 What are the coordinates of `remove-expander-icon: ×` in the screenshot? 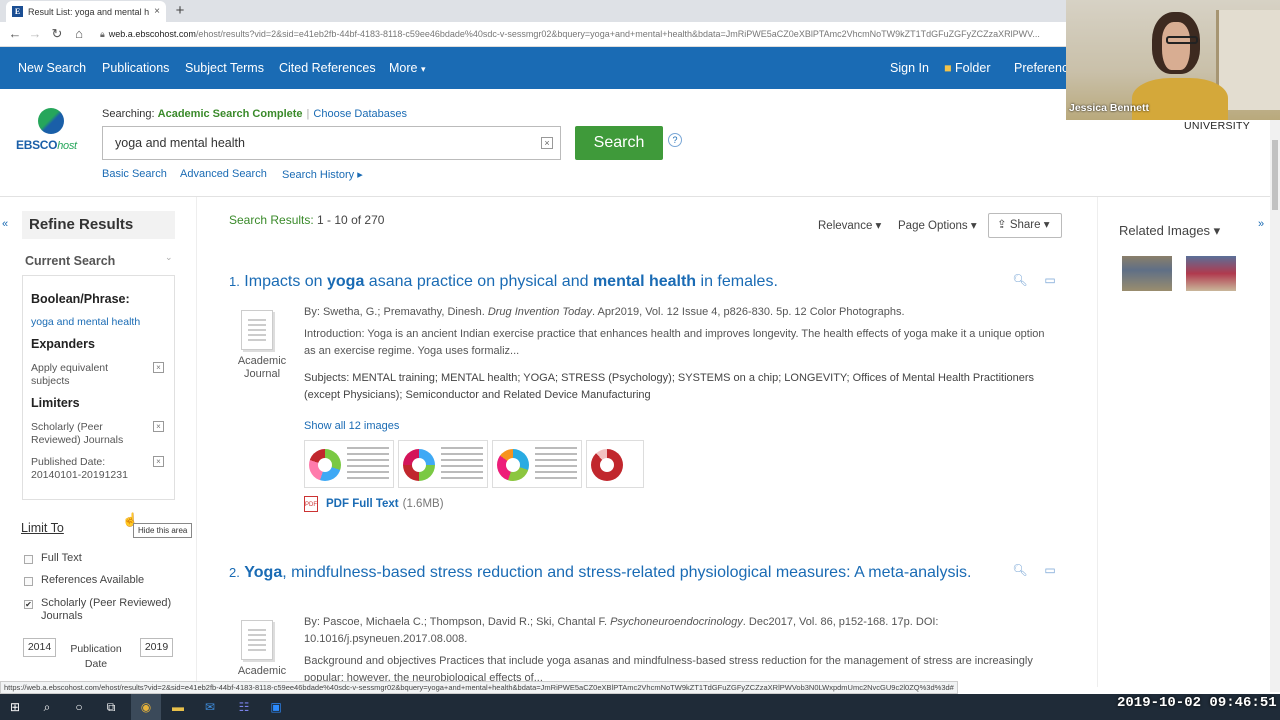 It's located at (158, 367).